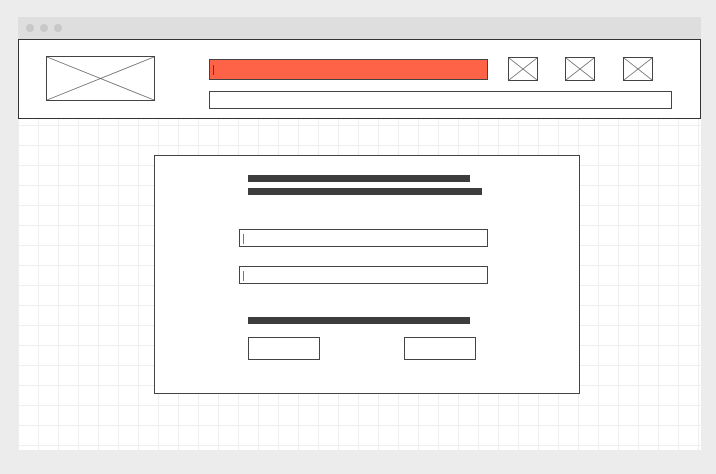 Image resolution: width=716 pixels, height=474 pixels. I want to click on primary-button, so click(284, 348).